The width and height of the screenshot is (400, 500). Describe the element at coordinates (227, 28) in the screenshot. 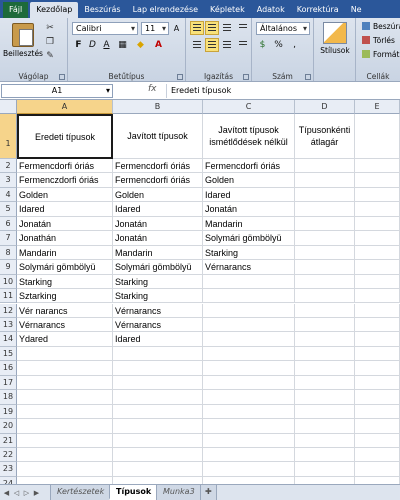

I see `align-bottom-icon` at that location.